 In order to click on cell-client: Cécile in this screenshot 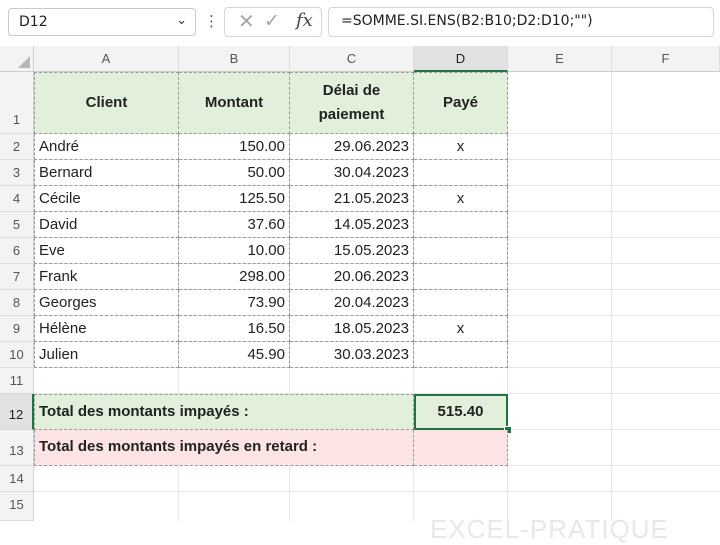, I will do `click(106, 199)`.